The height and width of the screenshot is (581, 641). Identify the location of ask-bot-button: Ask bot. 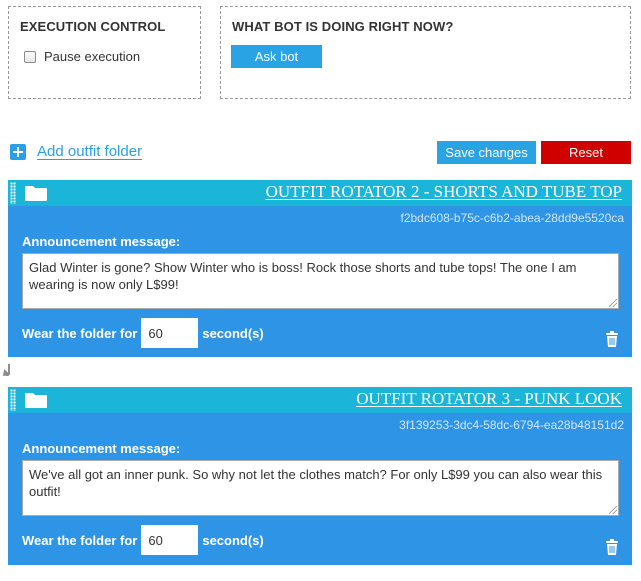
(276, 56).